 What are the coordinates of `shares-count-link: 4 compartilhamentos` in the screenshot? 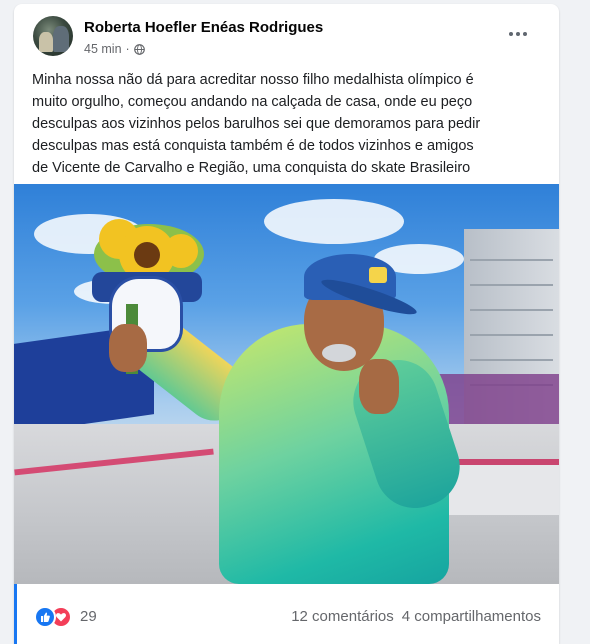 It's located at (471, 616).